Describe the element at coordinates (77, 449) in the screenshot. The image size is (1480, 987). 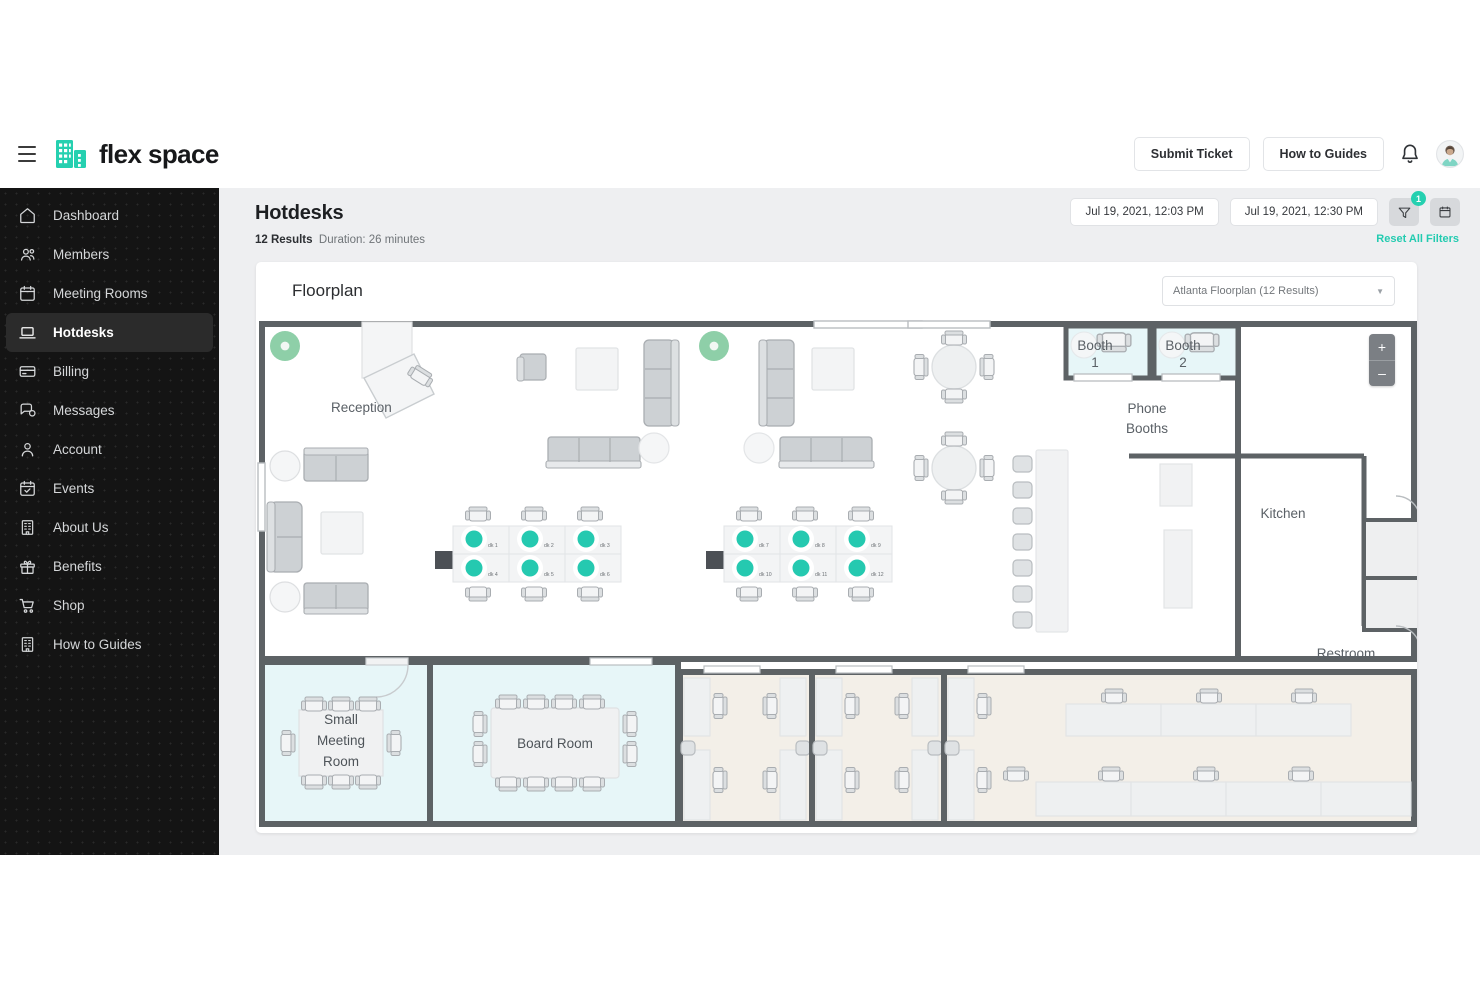
I see `sidebar-item-label: Account` at that location.